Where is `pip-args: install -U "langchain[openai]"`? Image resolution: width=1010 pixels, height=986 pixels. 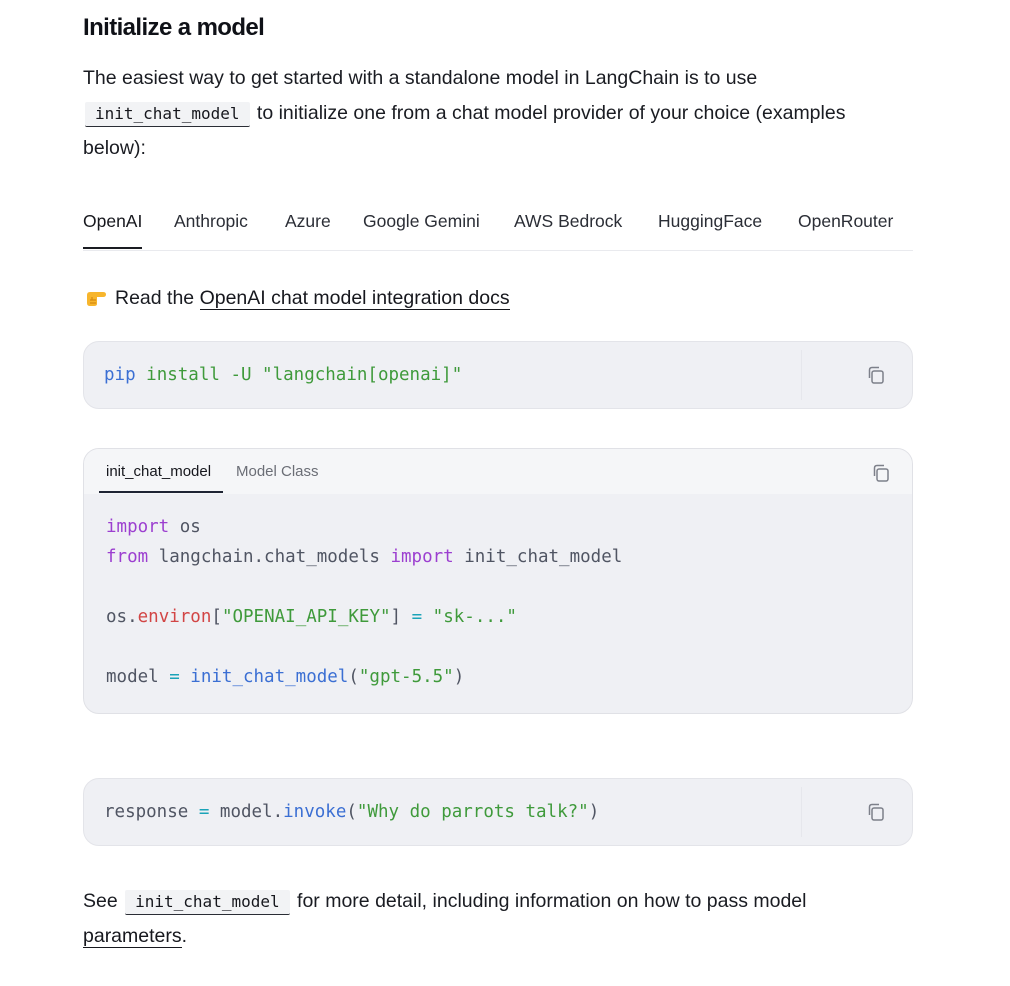 pip-args: install -U "langchain[openai]" is located at coordinates (304, 375).